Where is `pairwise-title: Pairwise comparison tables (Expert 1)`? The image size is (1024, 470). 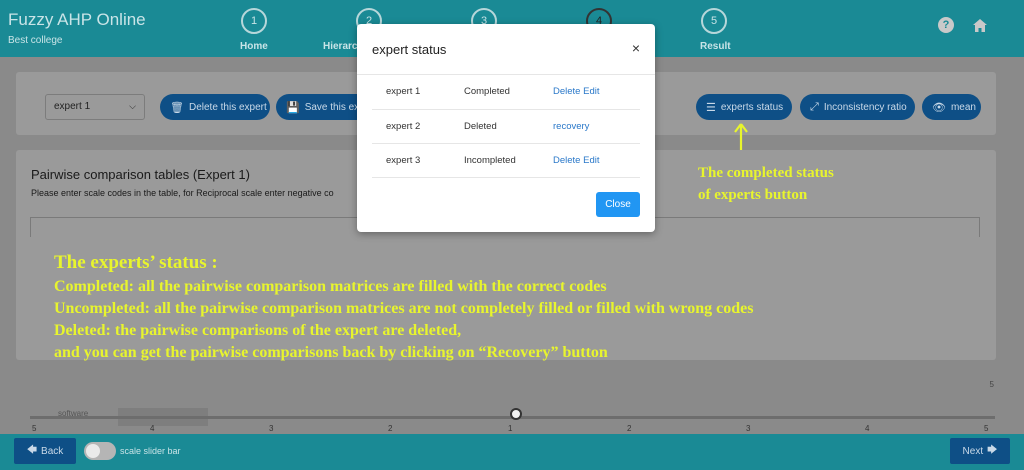 pairwise-title: Pairwise comparison tables (Expert 1) is located at coordinates (140, 174).